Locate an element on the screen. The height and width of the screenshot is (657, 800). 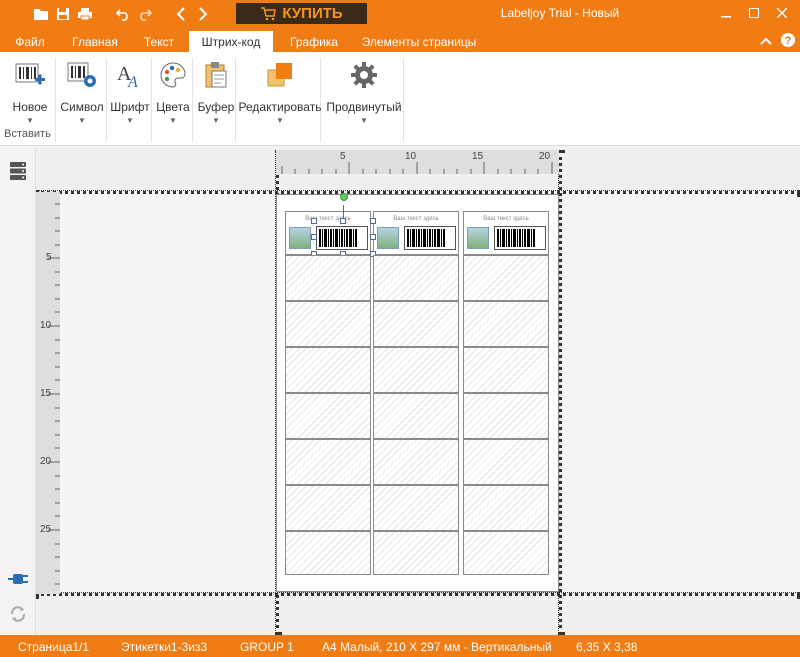
tab-graphics: Графика is located at coordinates (314, 41).